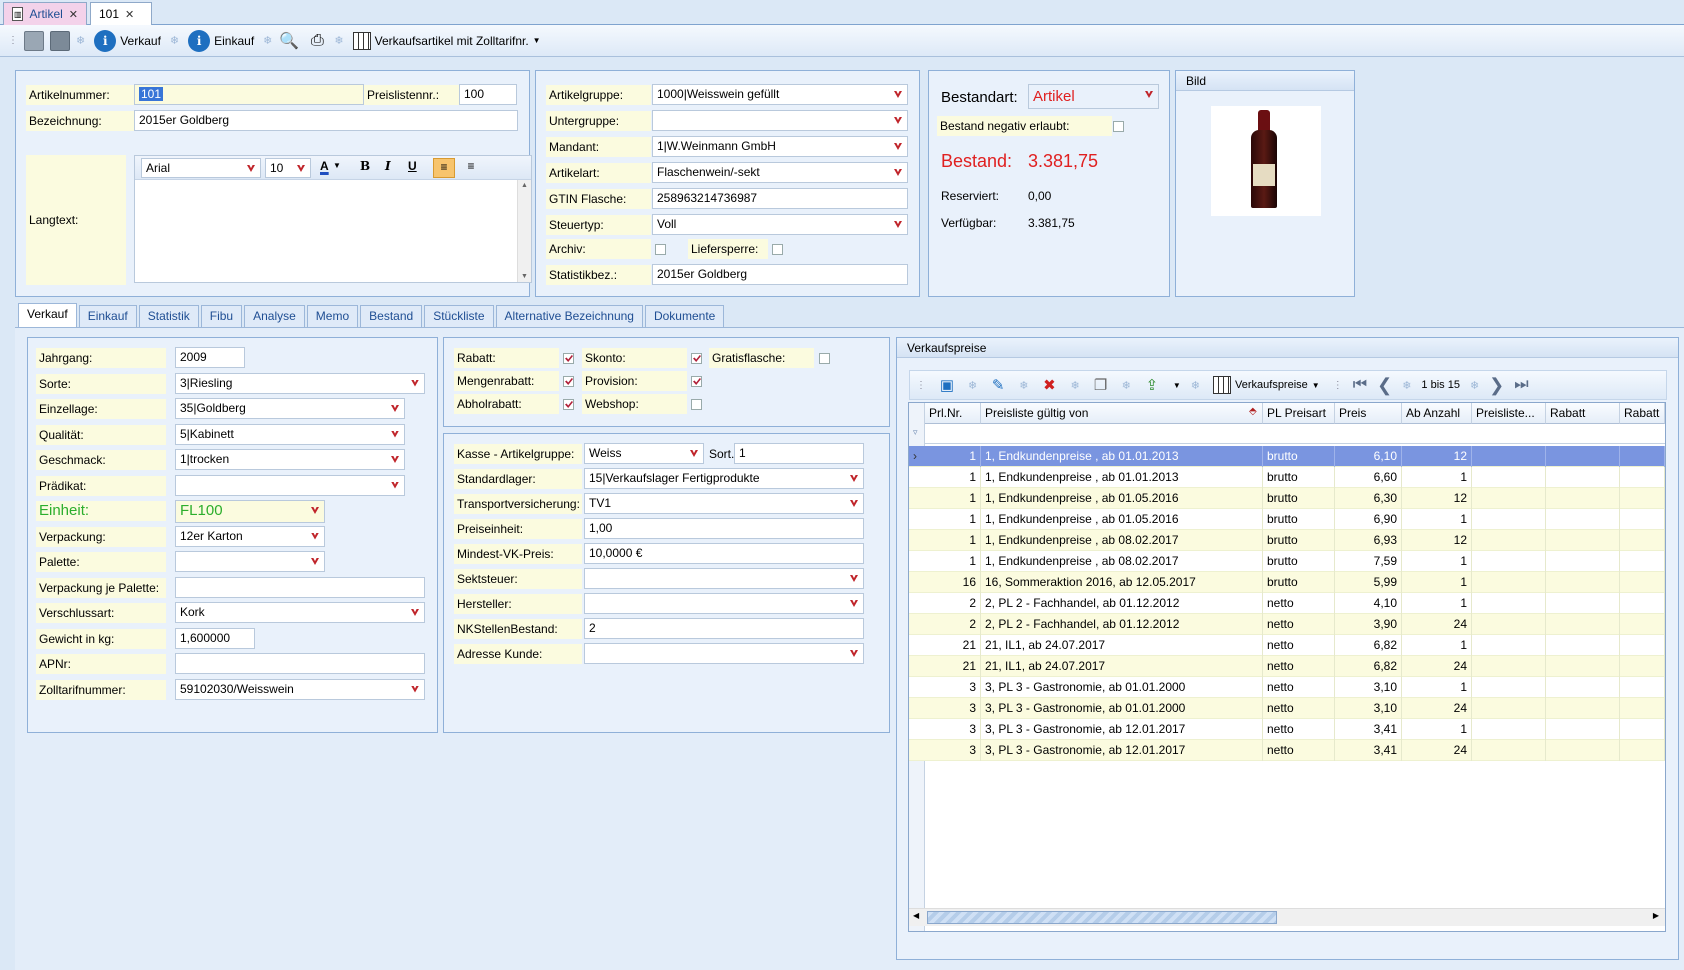 The width and height of the screenshot is (1684, 970). What do you see at coordinates (568, 358) in the screenshot?
I see `rabatt-checkbox` at bounding box center [568, 358].